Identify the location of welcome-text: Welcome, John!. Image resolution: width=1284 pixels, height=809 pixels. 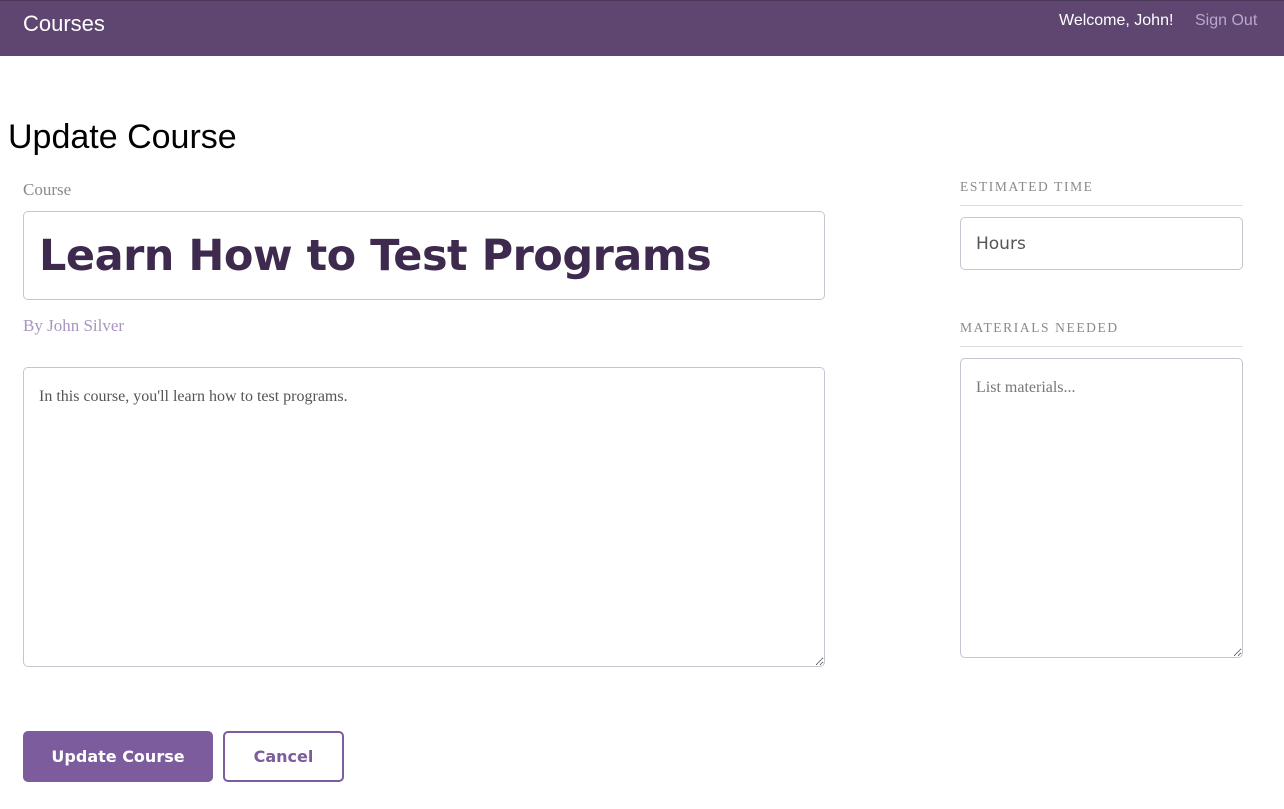
(1116, 20).